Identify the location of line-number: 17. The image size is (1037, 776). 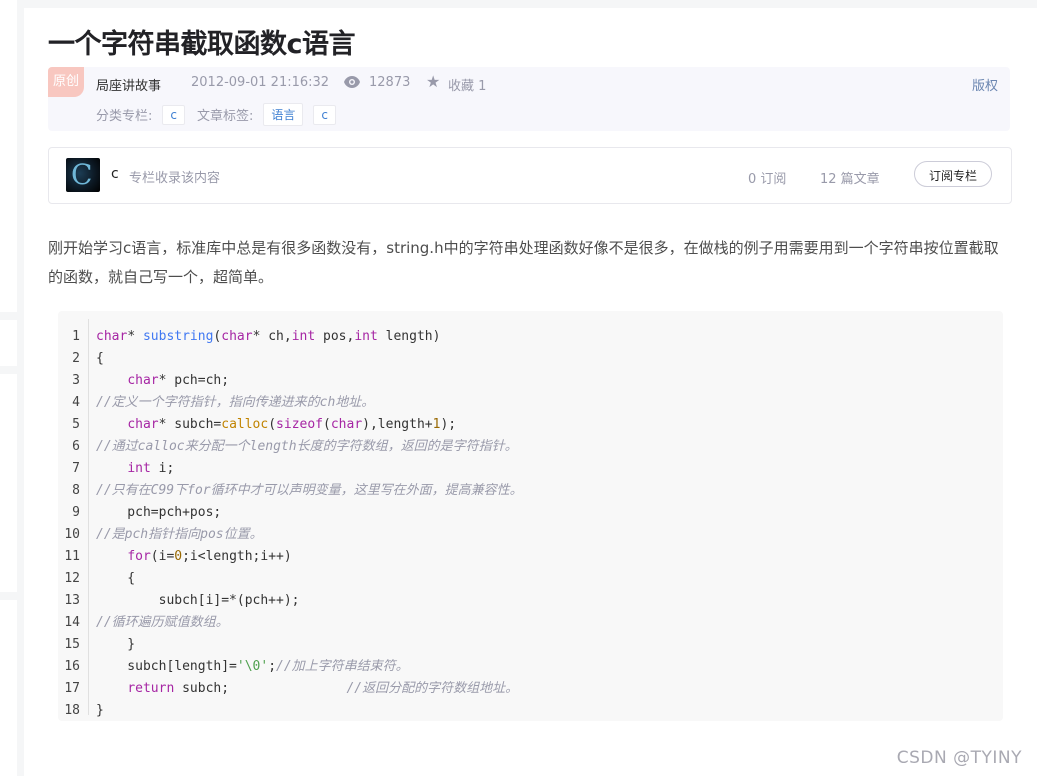
(72, 688).